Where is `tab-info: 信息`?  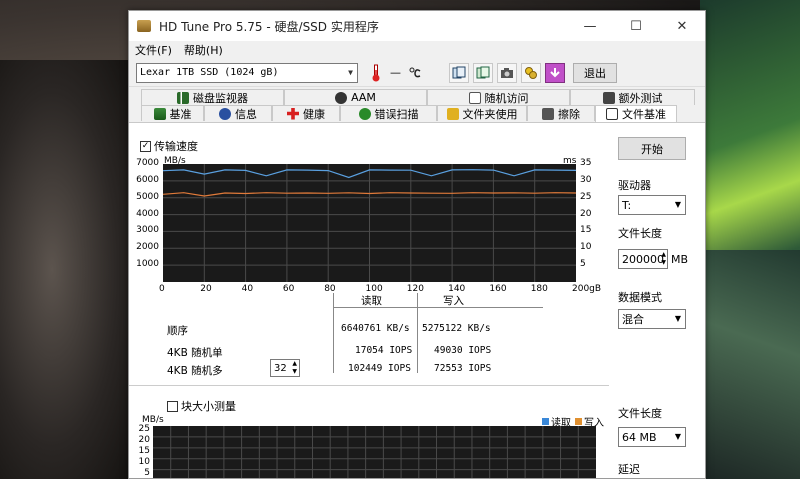
tab-info: 信息 is located at coordinates (238, 113).